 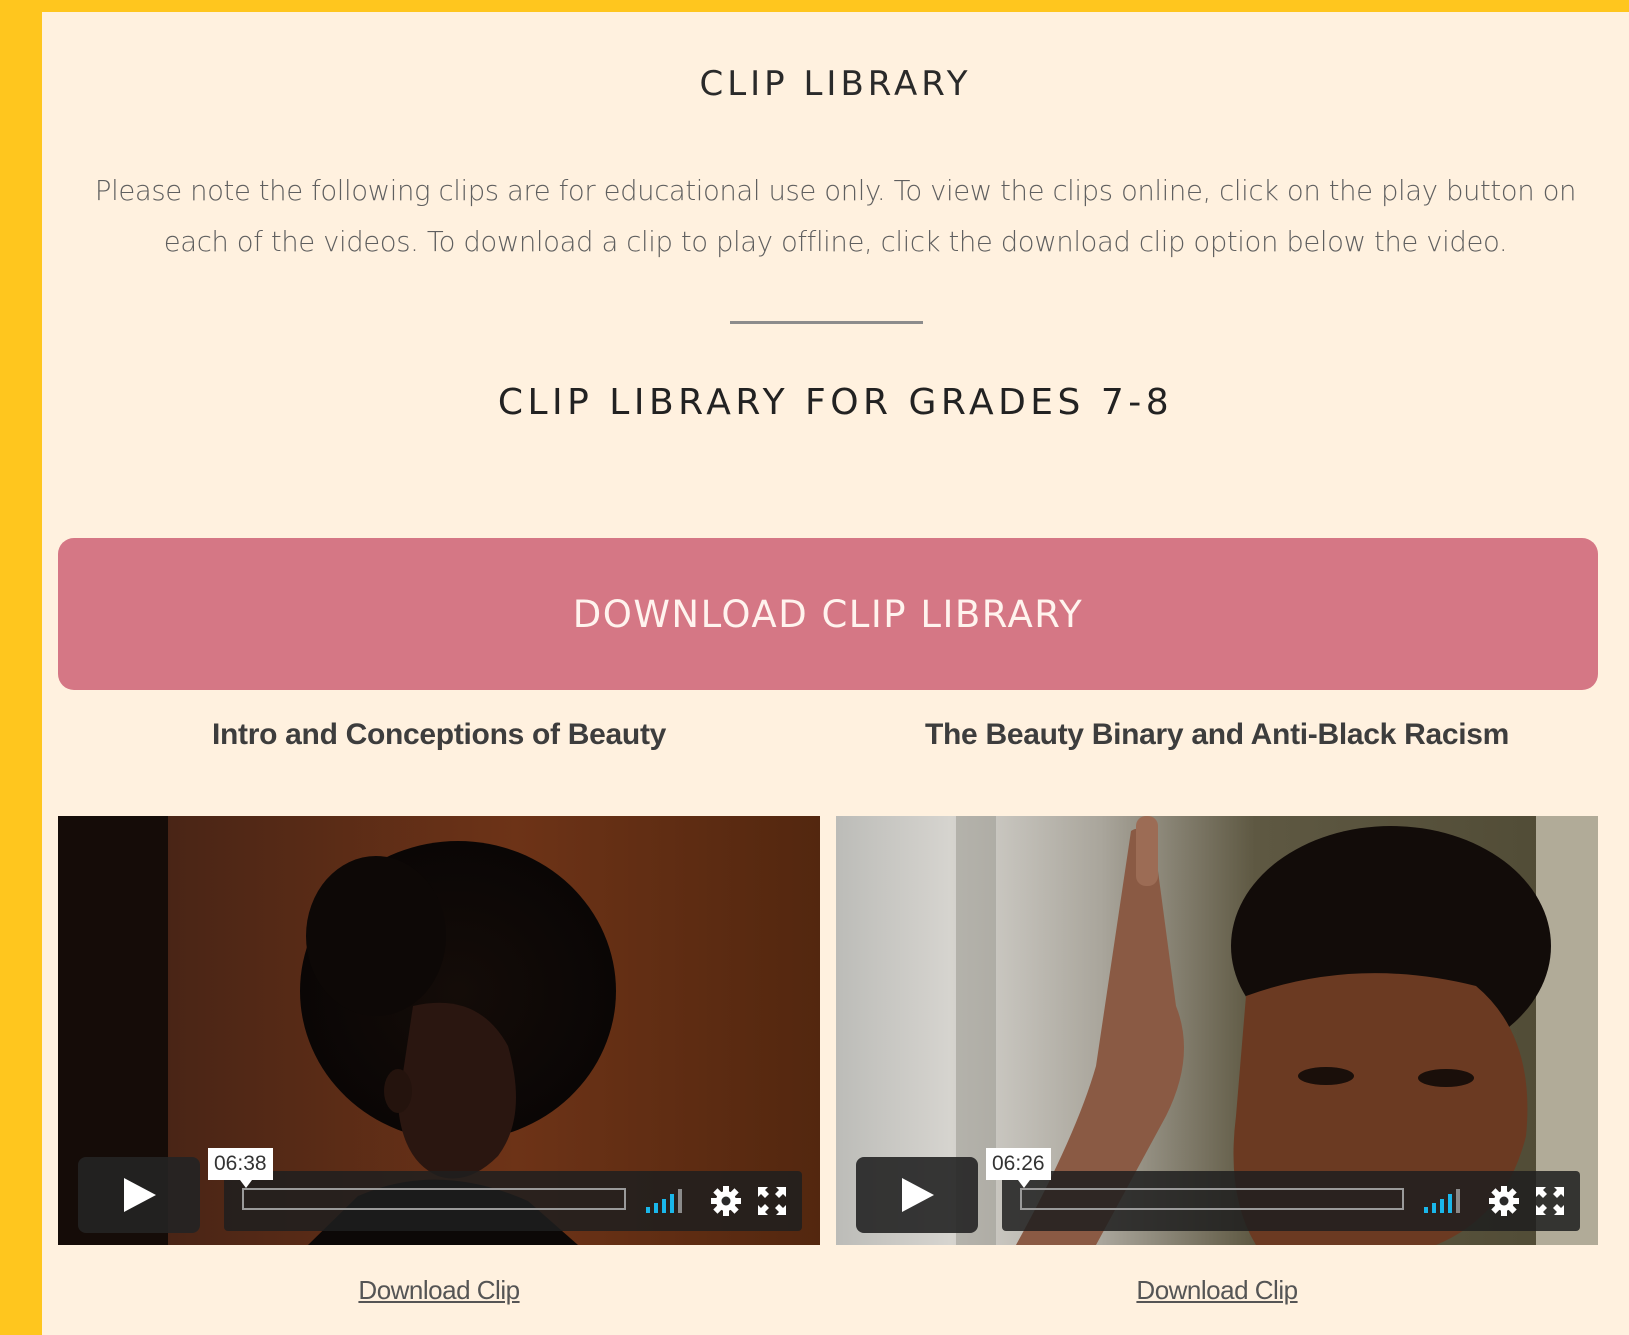 What do you see at coordinates (835, 84) in the screenshot?
I see `page-title: CLIP LIBRARY` at bounding box center [835, 84].